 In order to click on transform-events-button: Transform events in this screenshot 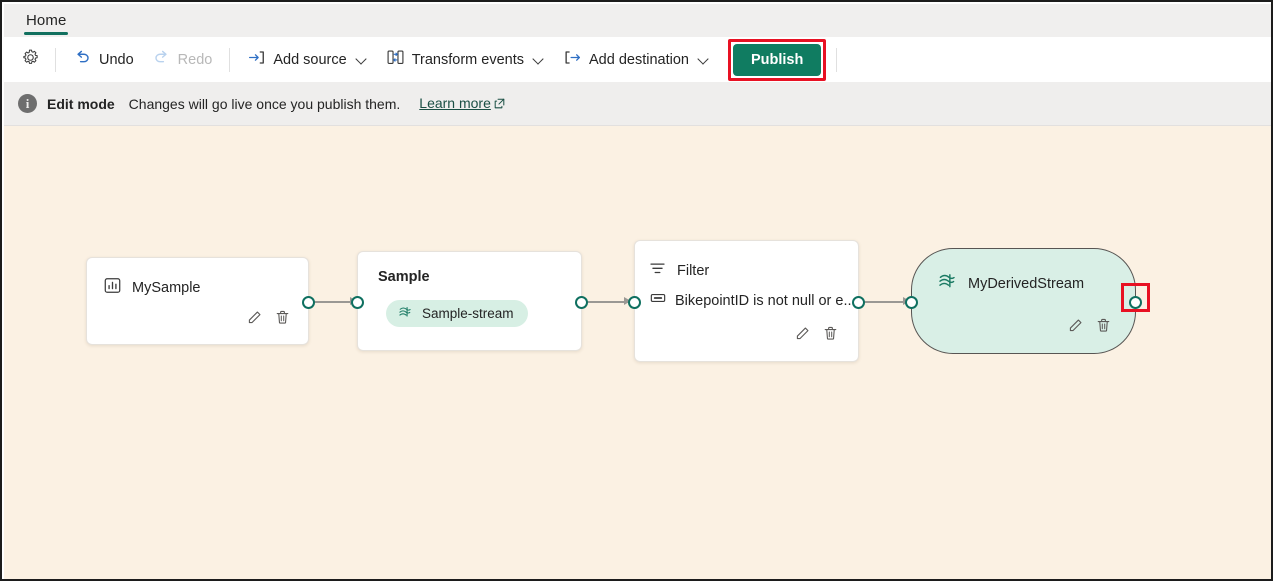, I will do `click(465, 60)`.